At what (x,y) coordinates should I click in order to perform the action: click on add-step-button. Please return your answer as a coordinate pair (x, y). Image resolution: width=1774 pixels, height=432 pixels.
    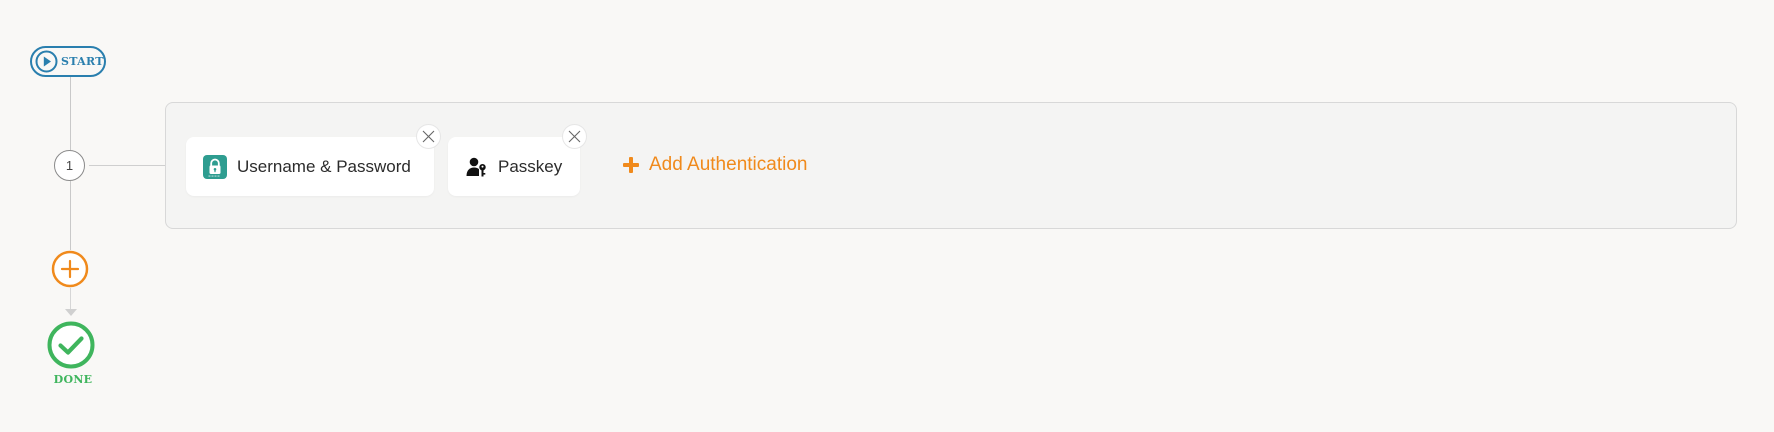
    Looking at the image, I should click on (70, 269).